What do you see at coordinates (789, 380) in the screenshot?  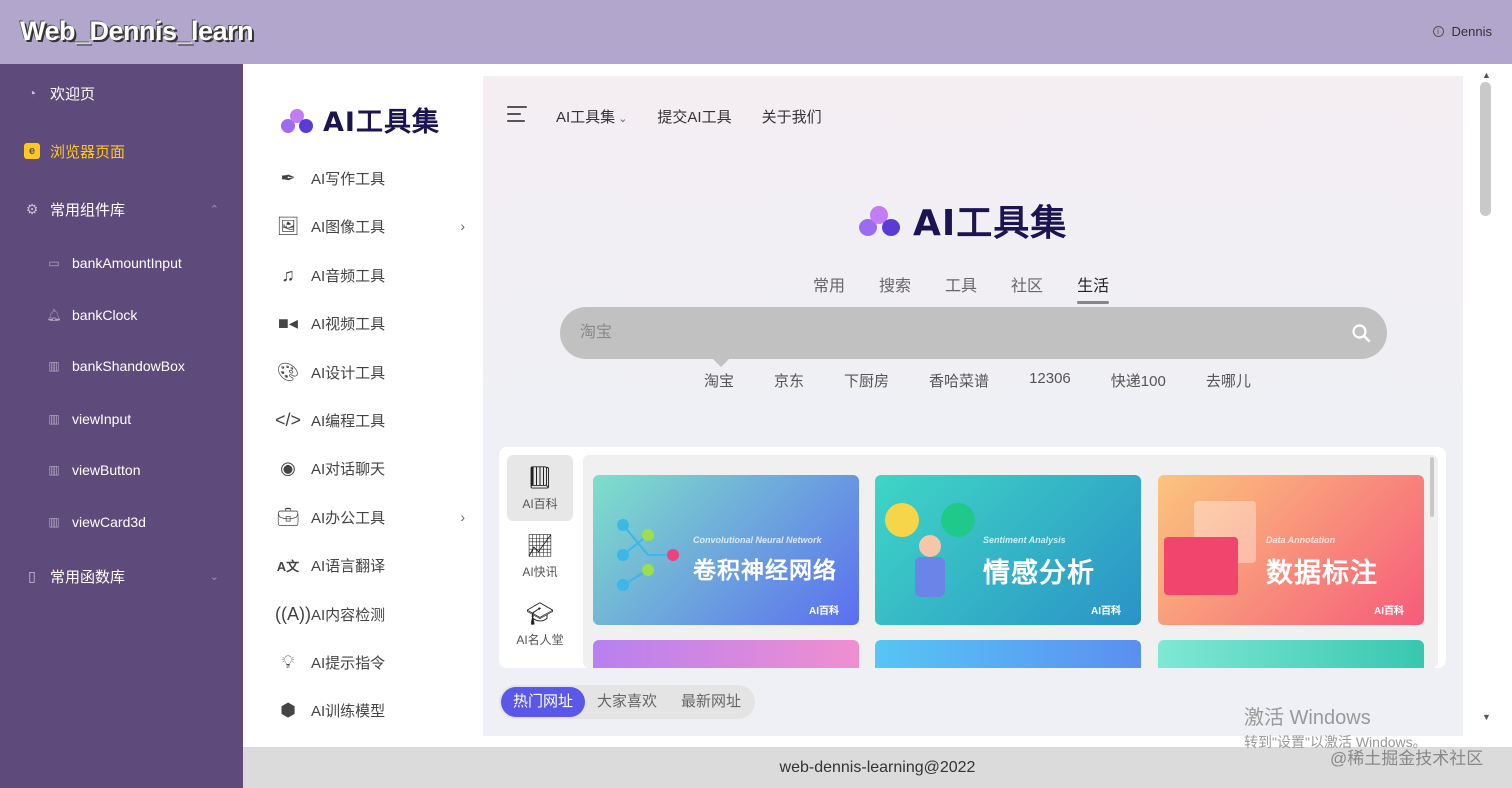 I see `quick-link: 京东` at bounding box center [789, 380].